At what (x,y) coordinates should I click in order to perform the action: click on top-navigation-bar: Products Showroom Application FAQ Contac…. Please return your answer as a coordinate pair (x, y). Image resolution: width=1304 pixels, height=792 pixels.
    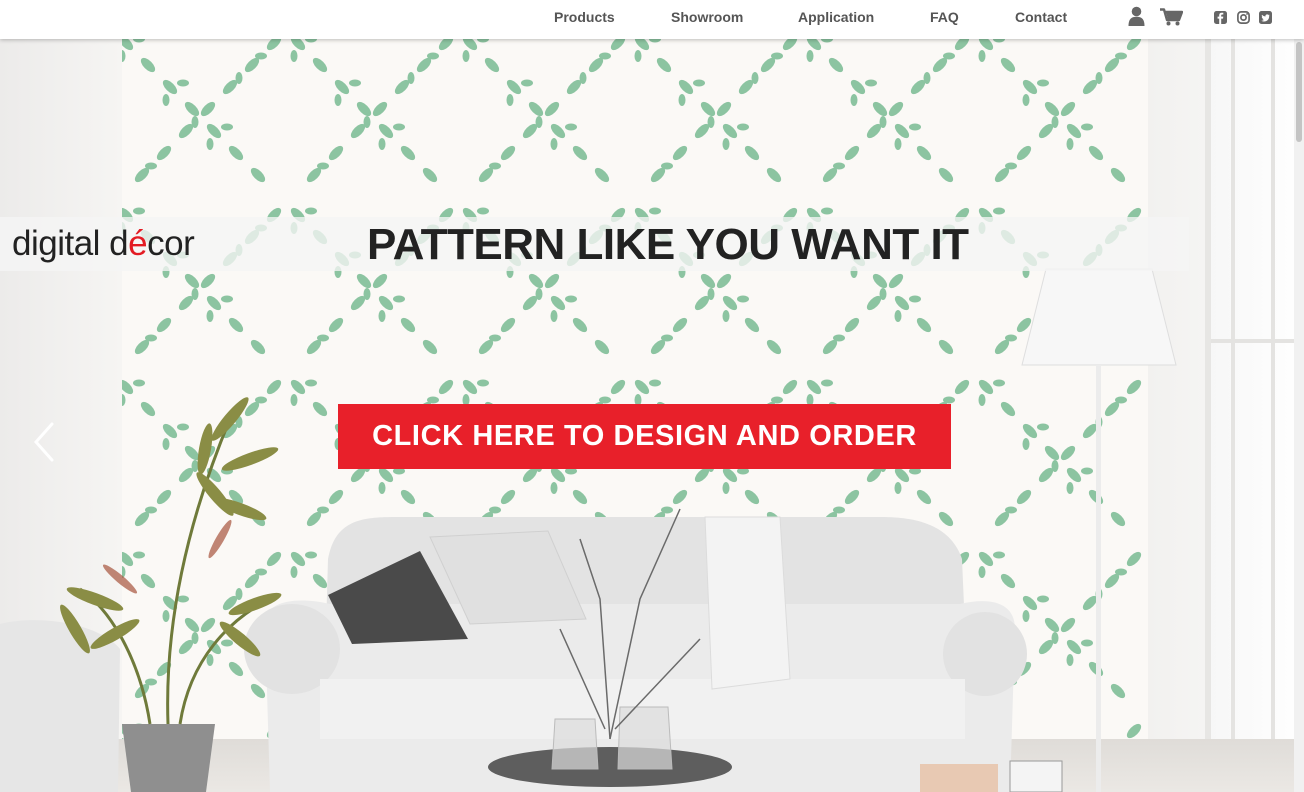
    Looking at the image, I should click on (652, 19).